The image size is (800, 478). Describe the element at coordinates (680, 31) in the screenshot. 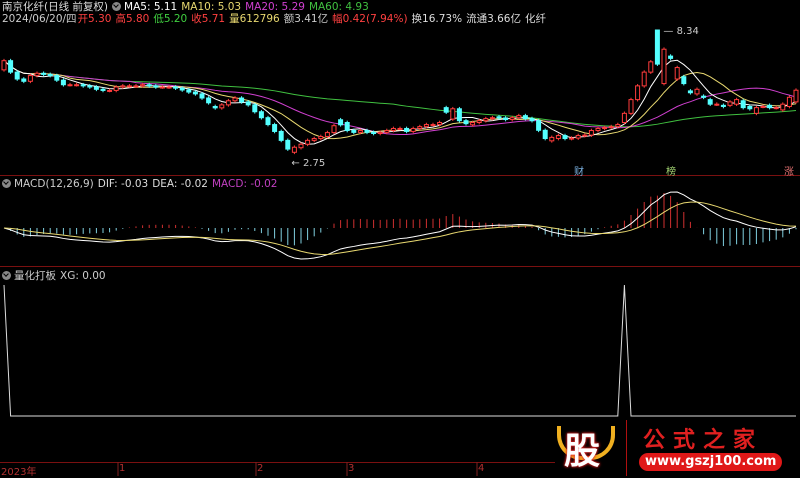

I see `high-price-label: — 8.34` at that location.